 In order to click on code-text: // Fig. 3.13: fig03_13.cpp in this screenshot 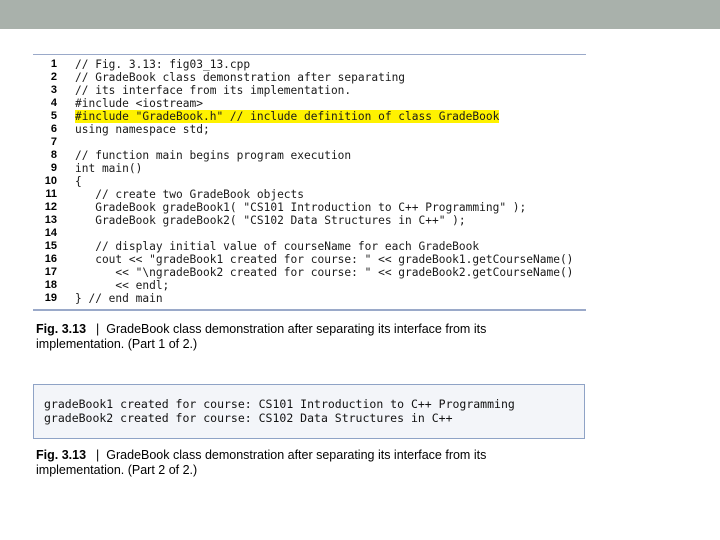, I will do `click(163, 64)`.